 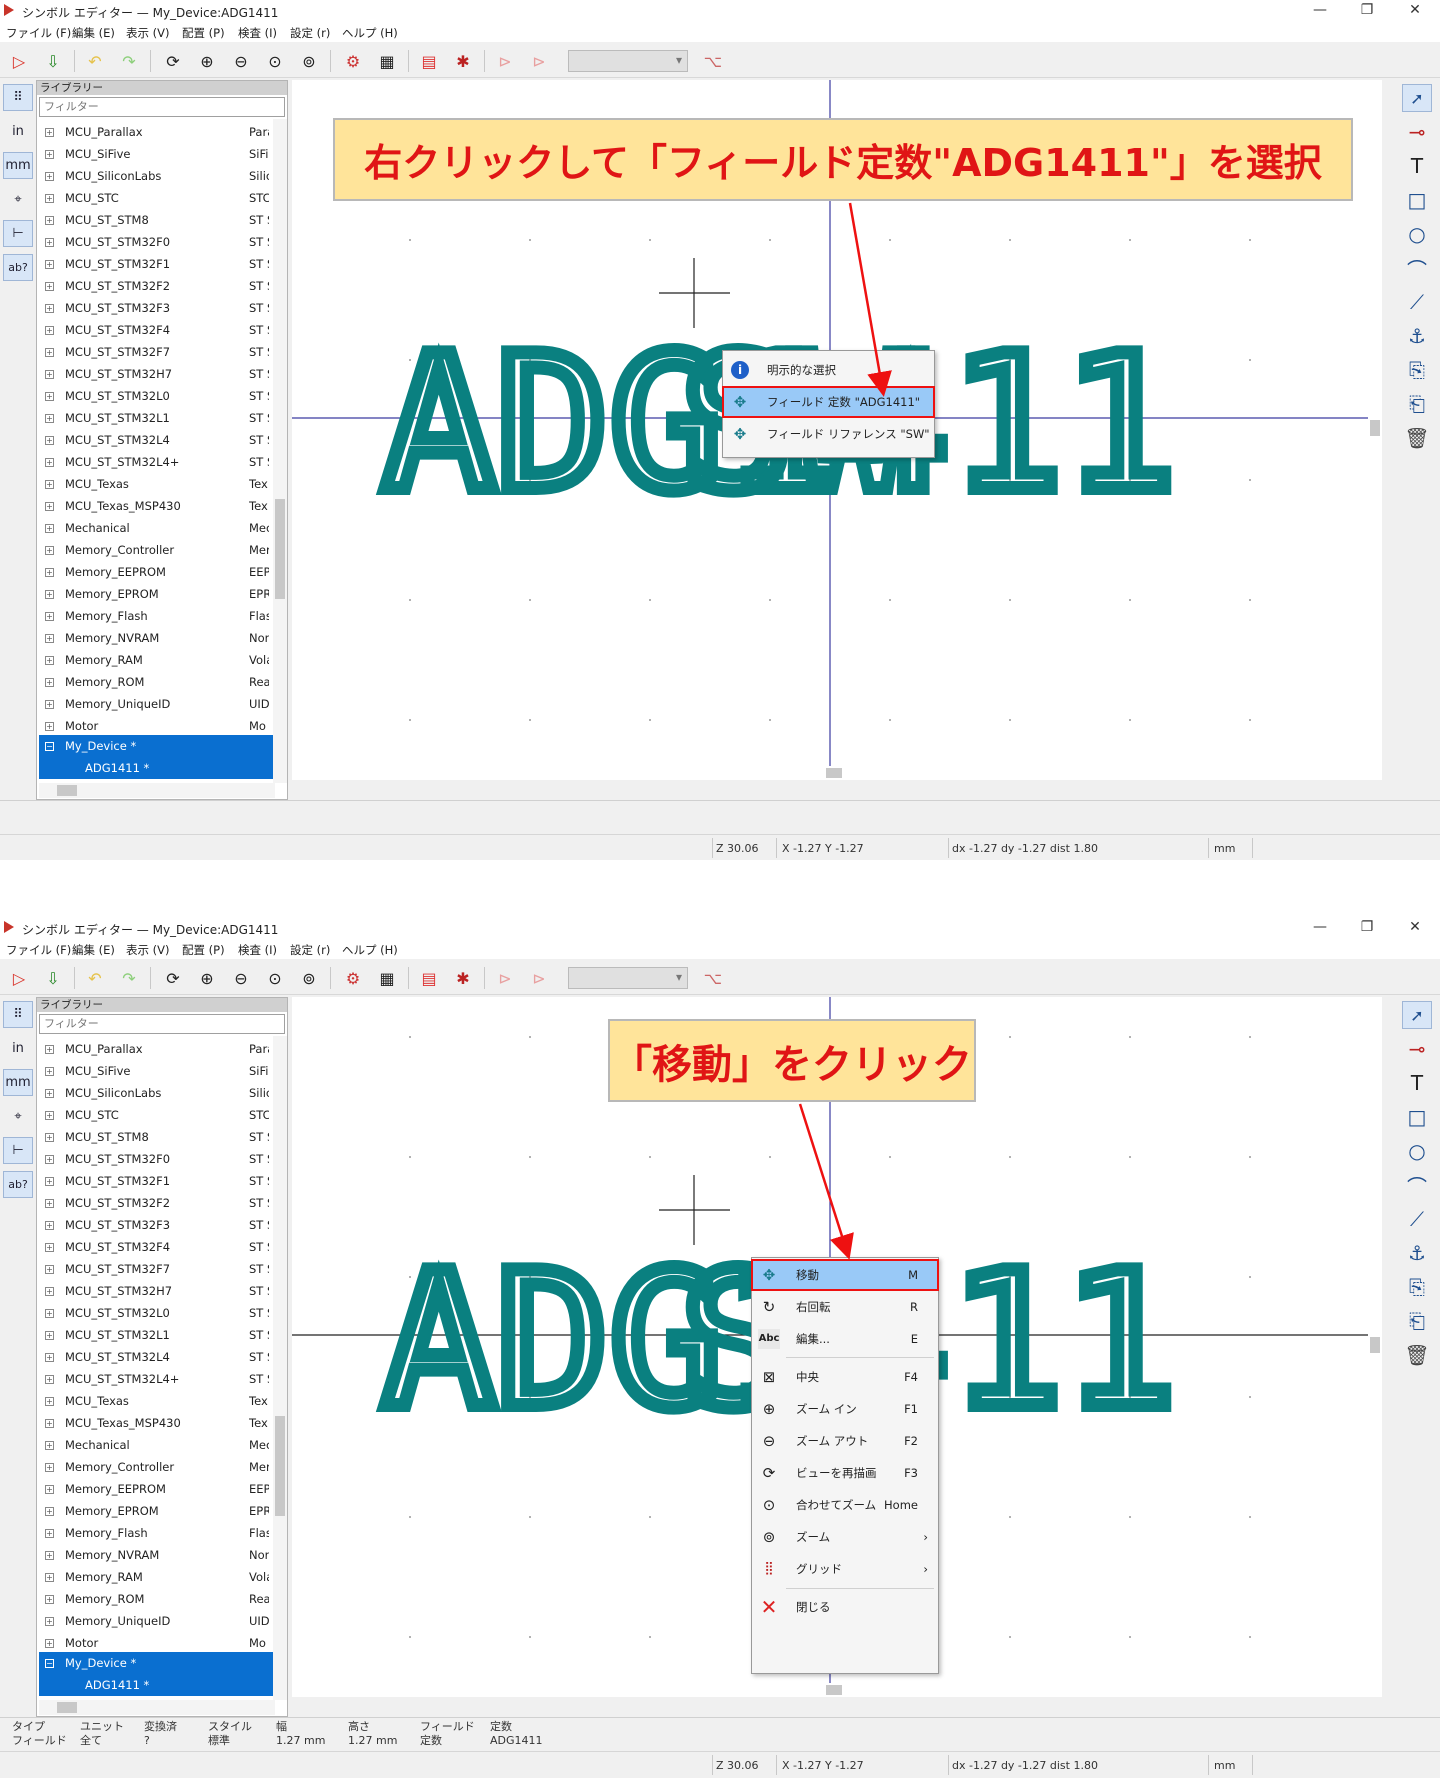 What do you see at coordinates (1417, 268) in the screenshot?
I see `add-arc-icon: ⌒` at bounding box center [1417, 268].